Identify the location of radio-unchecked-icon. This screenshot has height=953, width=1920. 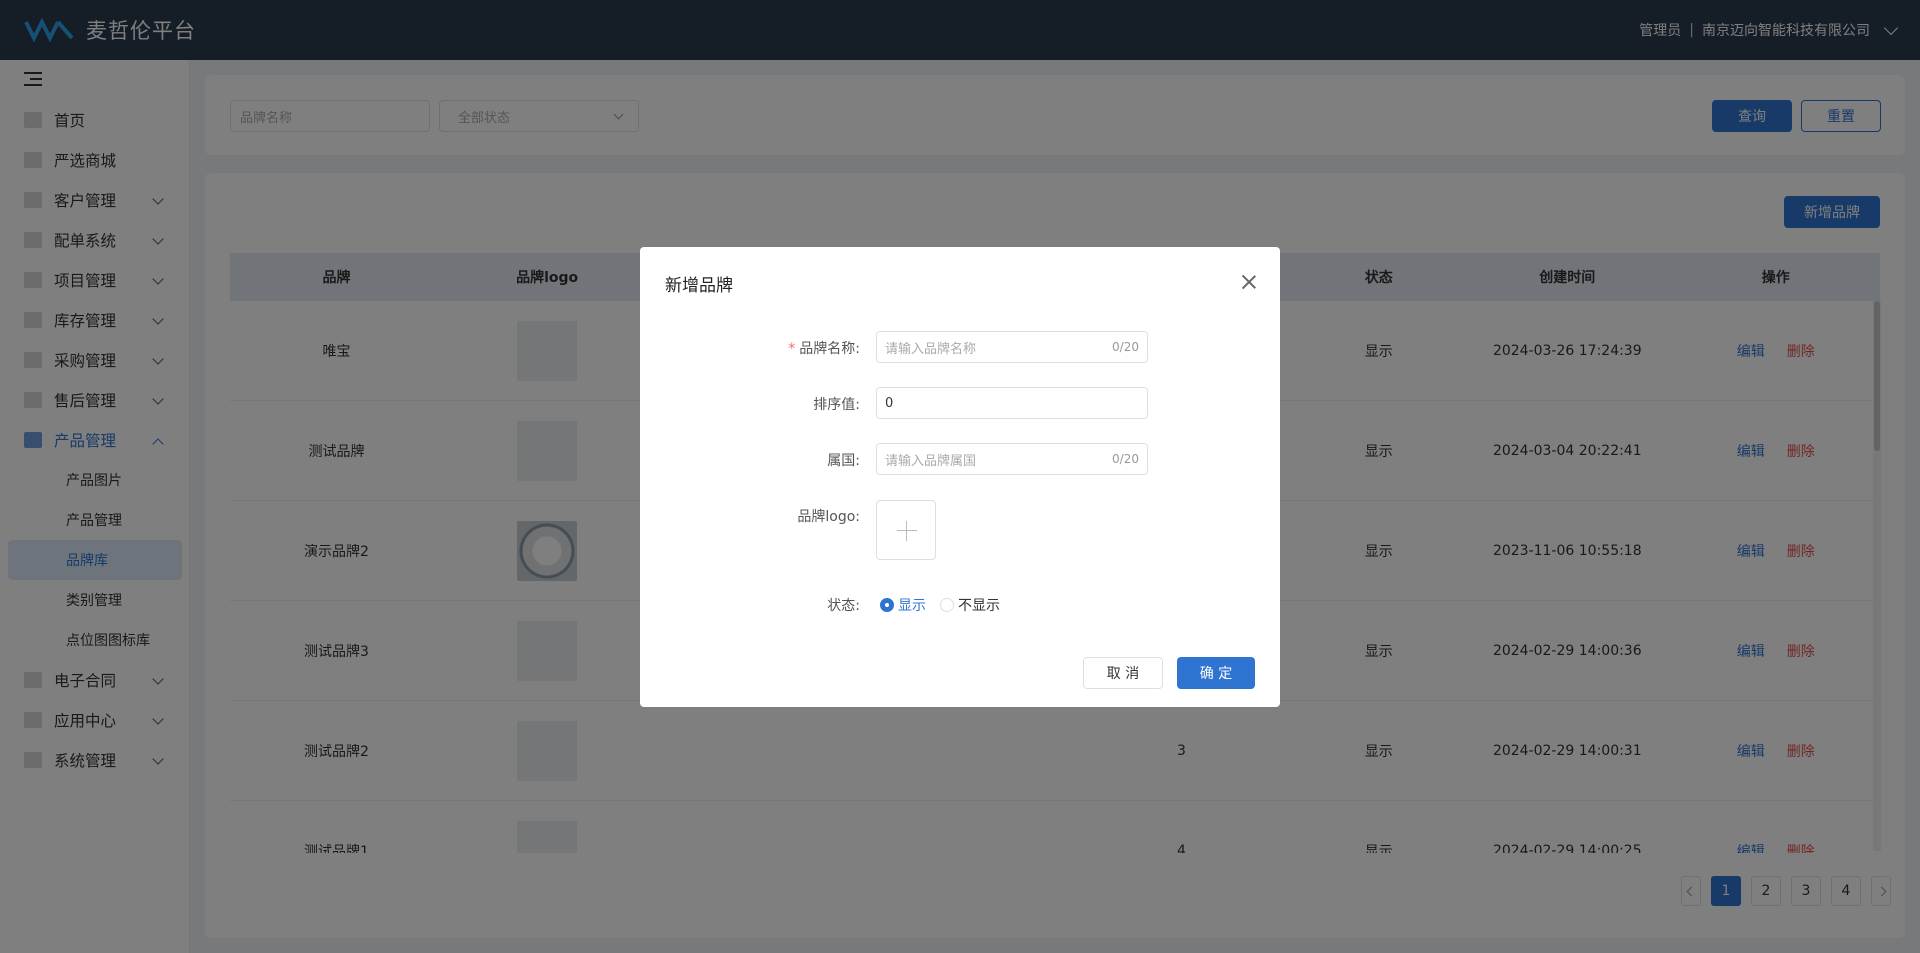
(947, 605).